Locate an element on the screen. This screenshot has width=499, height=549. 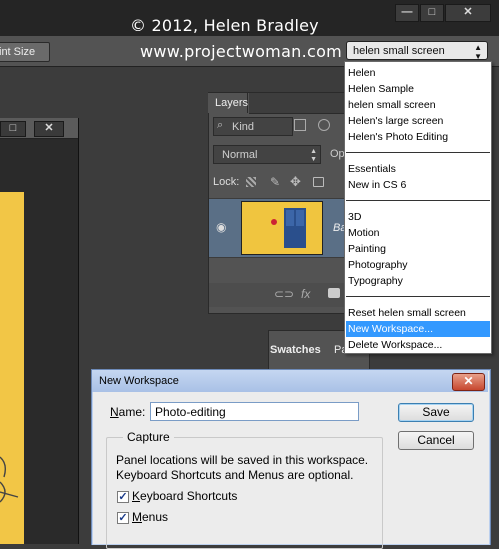
lock-position-icon: ✥ is located at coordinates (295, 182).